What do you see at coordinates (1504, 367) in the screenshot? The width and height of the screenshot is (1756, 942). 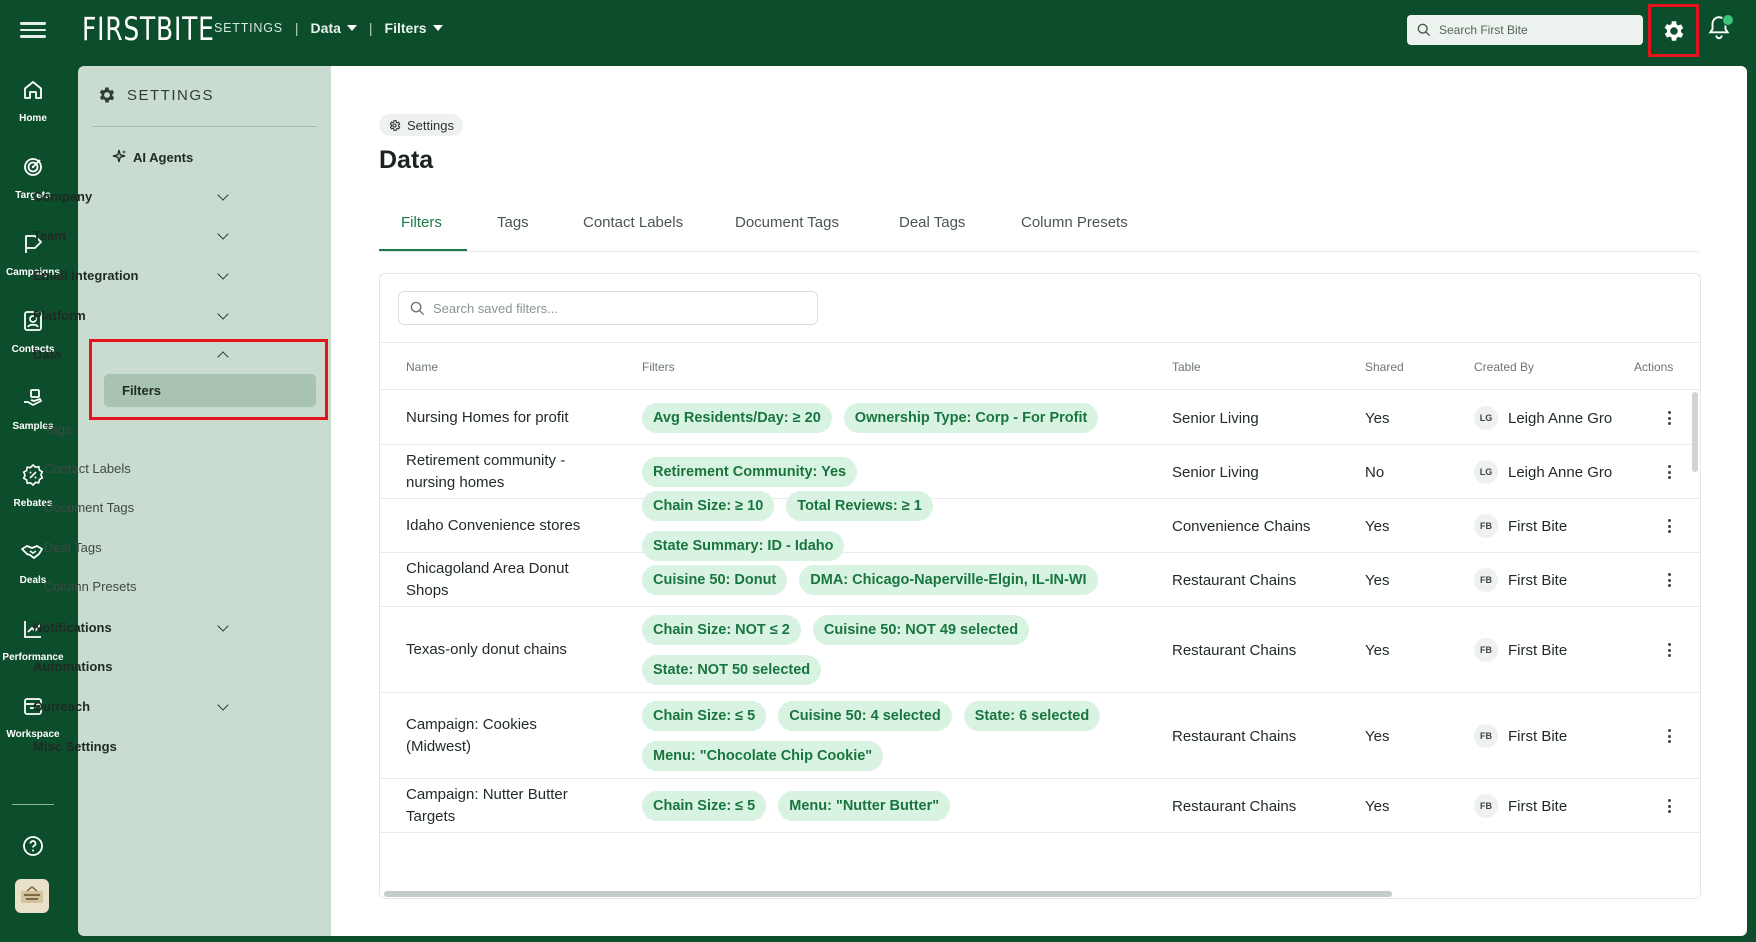 I see `column-header-created-by: Created By` at bounding box center [1504, 367].